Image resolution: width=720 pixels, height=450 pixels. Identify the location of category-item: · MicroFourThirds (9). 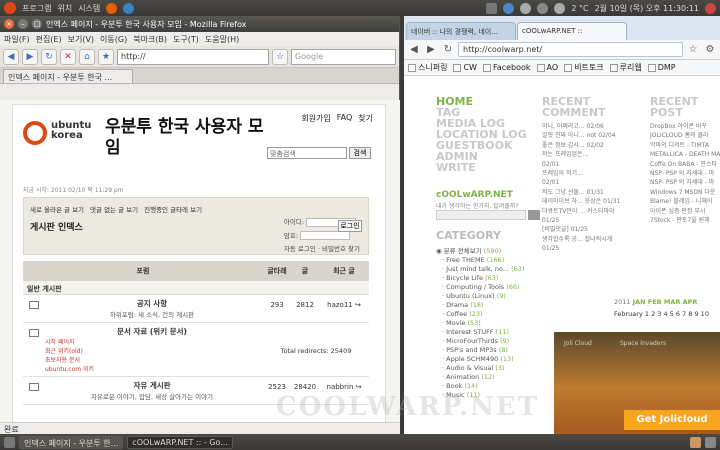
(480, 341).